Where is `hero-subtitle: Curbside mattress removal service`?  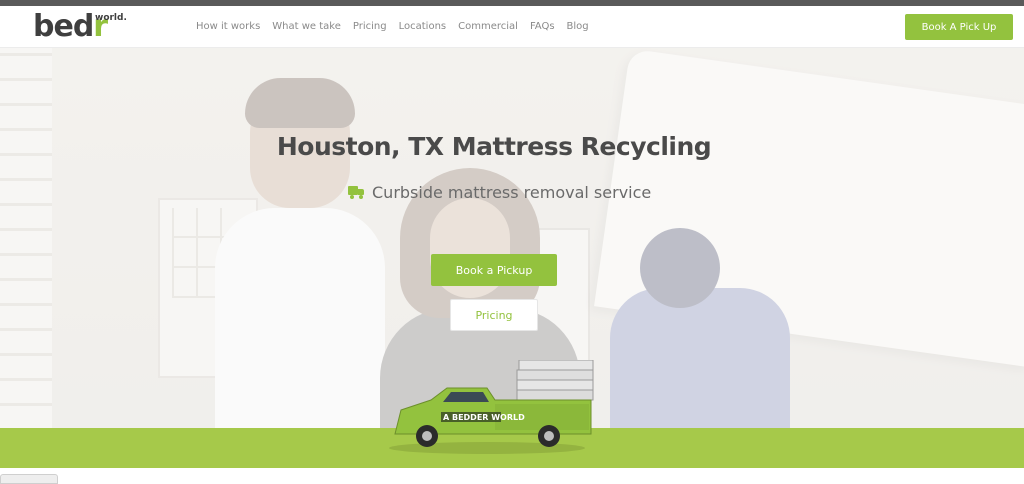 hero-subtitle: Curbside mattress removal service is located at coordinates (499, 192).